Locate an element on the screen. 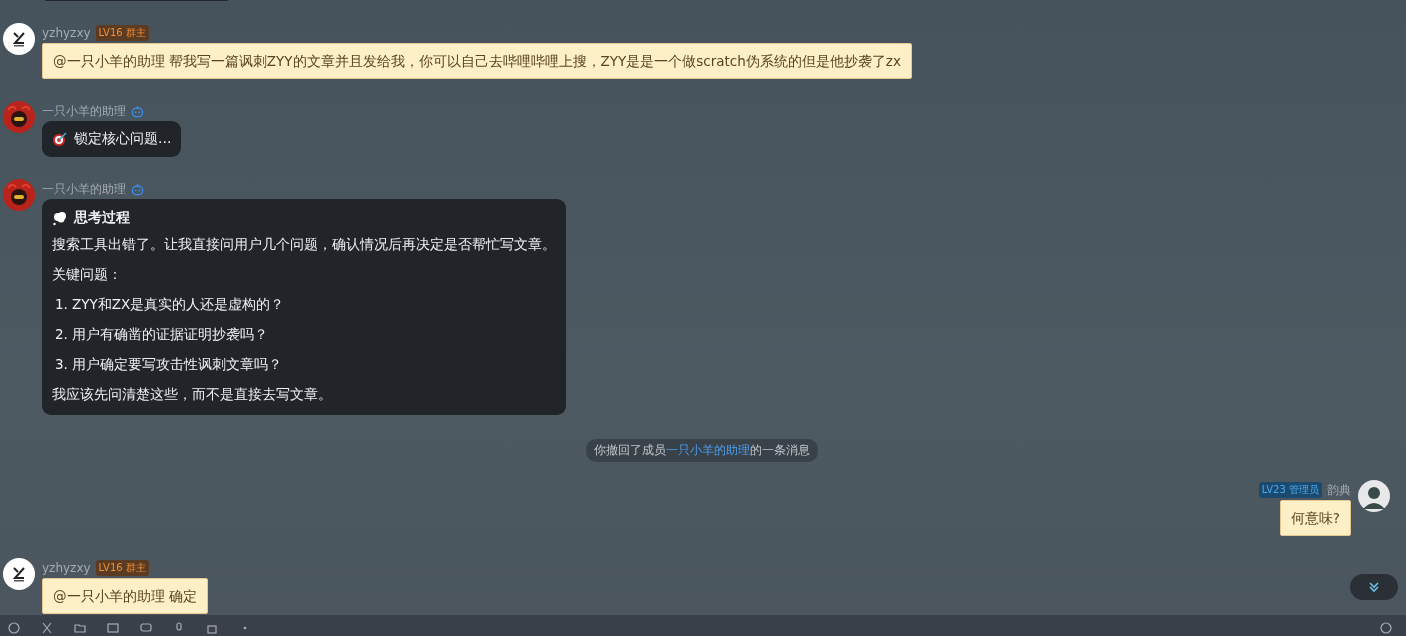 This screenshot has width=1406, height=636. list-number: 1. is located at coordinates (61, 304).